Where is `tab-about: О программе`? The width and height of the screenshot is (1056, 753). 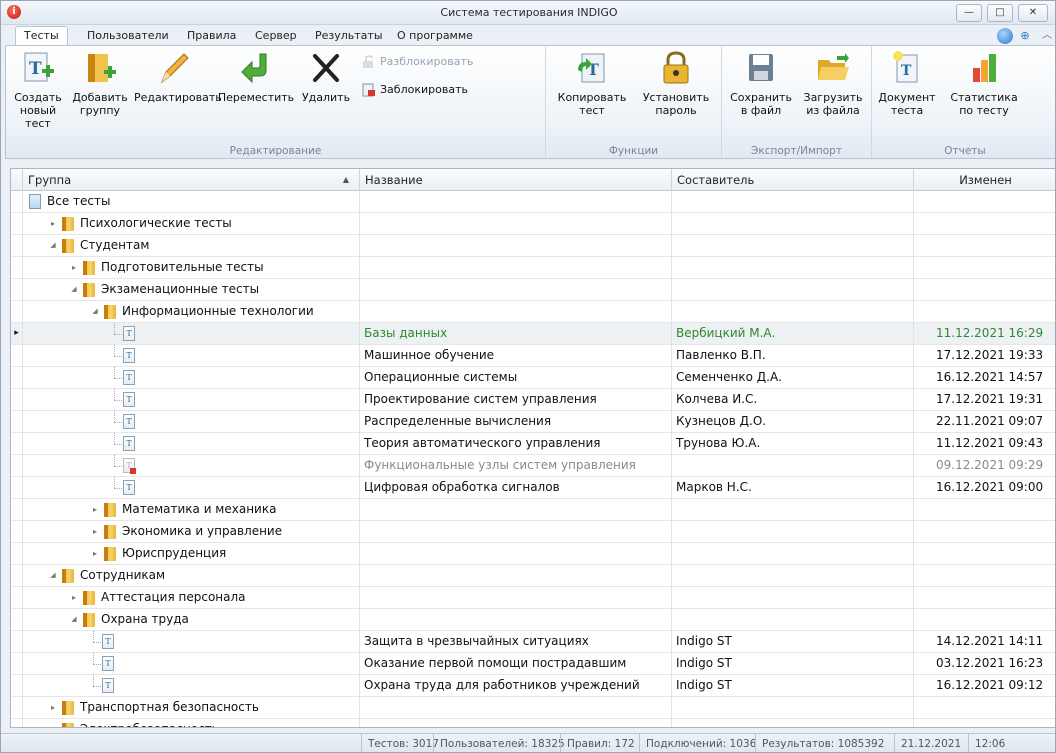
tab-about: О программе is located at coordinates (435, 36).